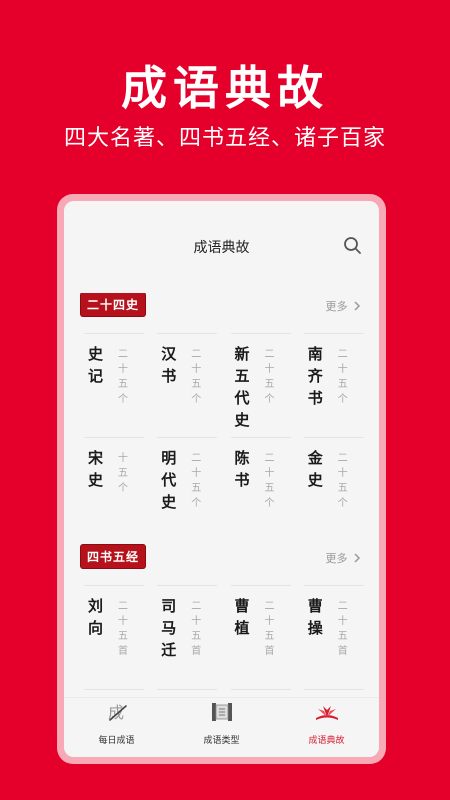 This screenshot has width=450, height=800. What do you see at coordinates (221, 712) in the screenshot?
I see `idiom-type-icon` at bounding box center [221, 712].